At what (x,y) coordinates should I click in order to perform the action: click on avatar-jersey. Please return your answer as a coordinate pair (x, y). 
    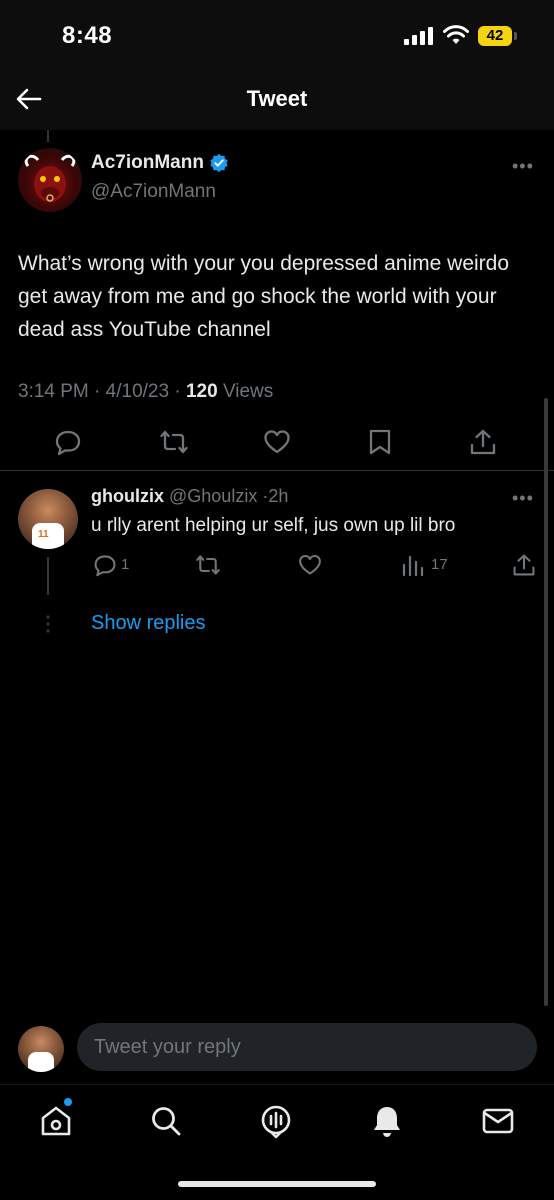
    Looking at the image, I should click on (41, 1062).